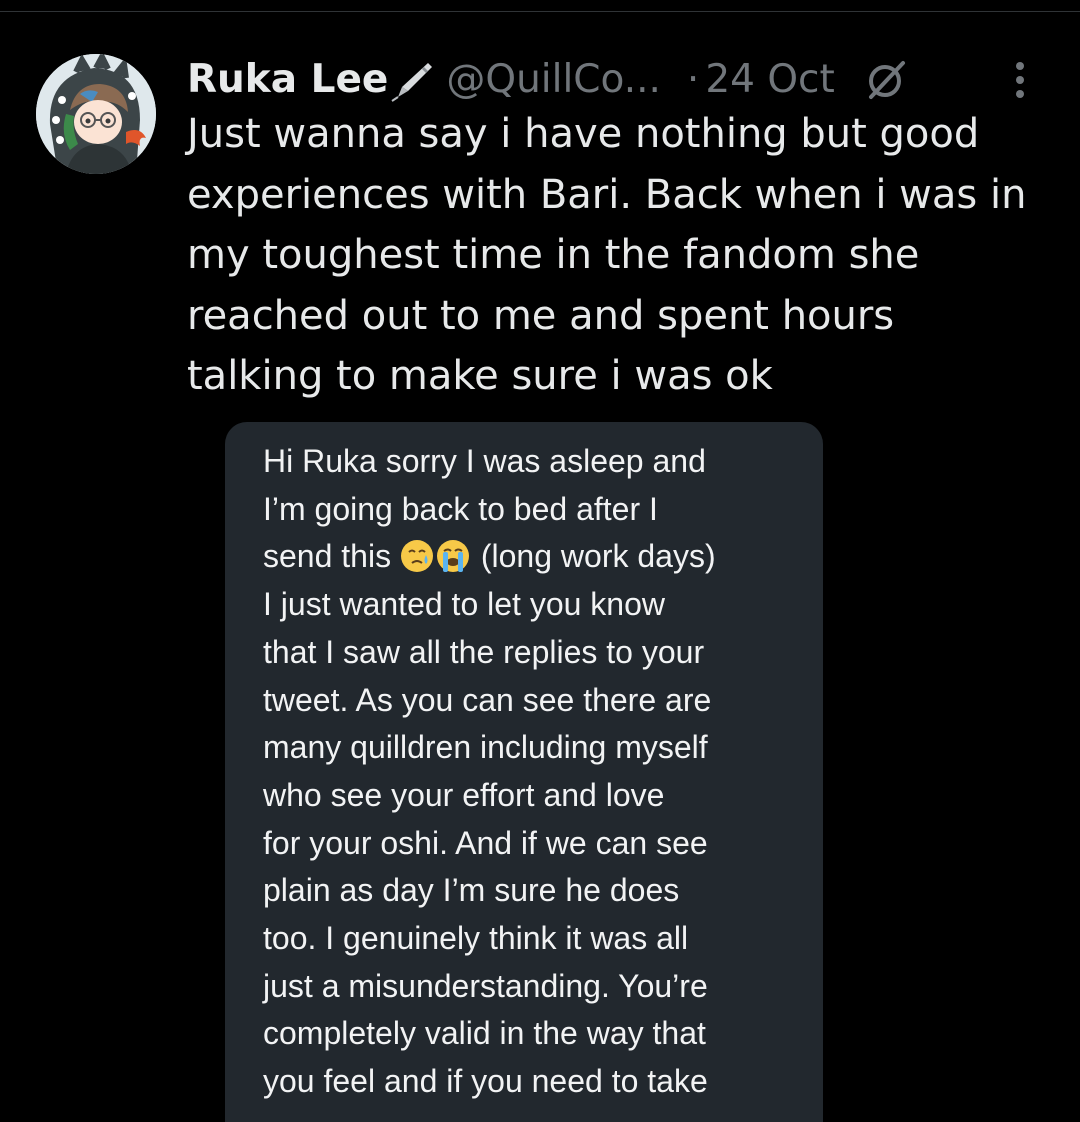 The width and height of the screenshot is (1080, 1122). Describe the element at coordinates (471, 890) in the screenshot. I see `message-line: plain as day I’m sure he does` at that location.